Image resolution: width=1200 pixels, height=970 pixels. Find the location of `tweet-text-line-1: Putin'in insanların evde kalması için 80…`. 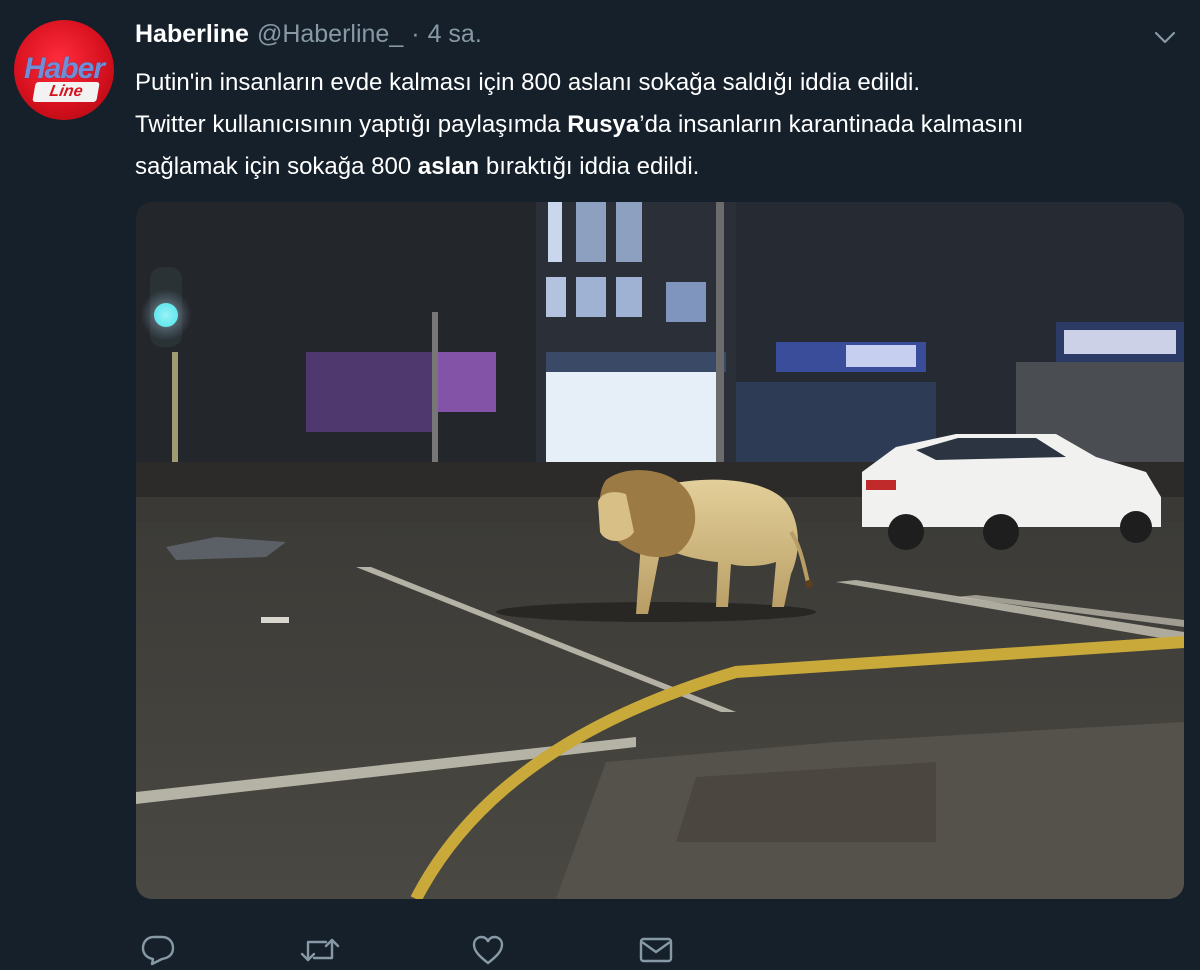

tweet-text-line-1: Putin'in insanların evde kalması için 80… is located at coordinates (528, 82).